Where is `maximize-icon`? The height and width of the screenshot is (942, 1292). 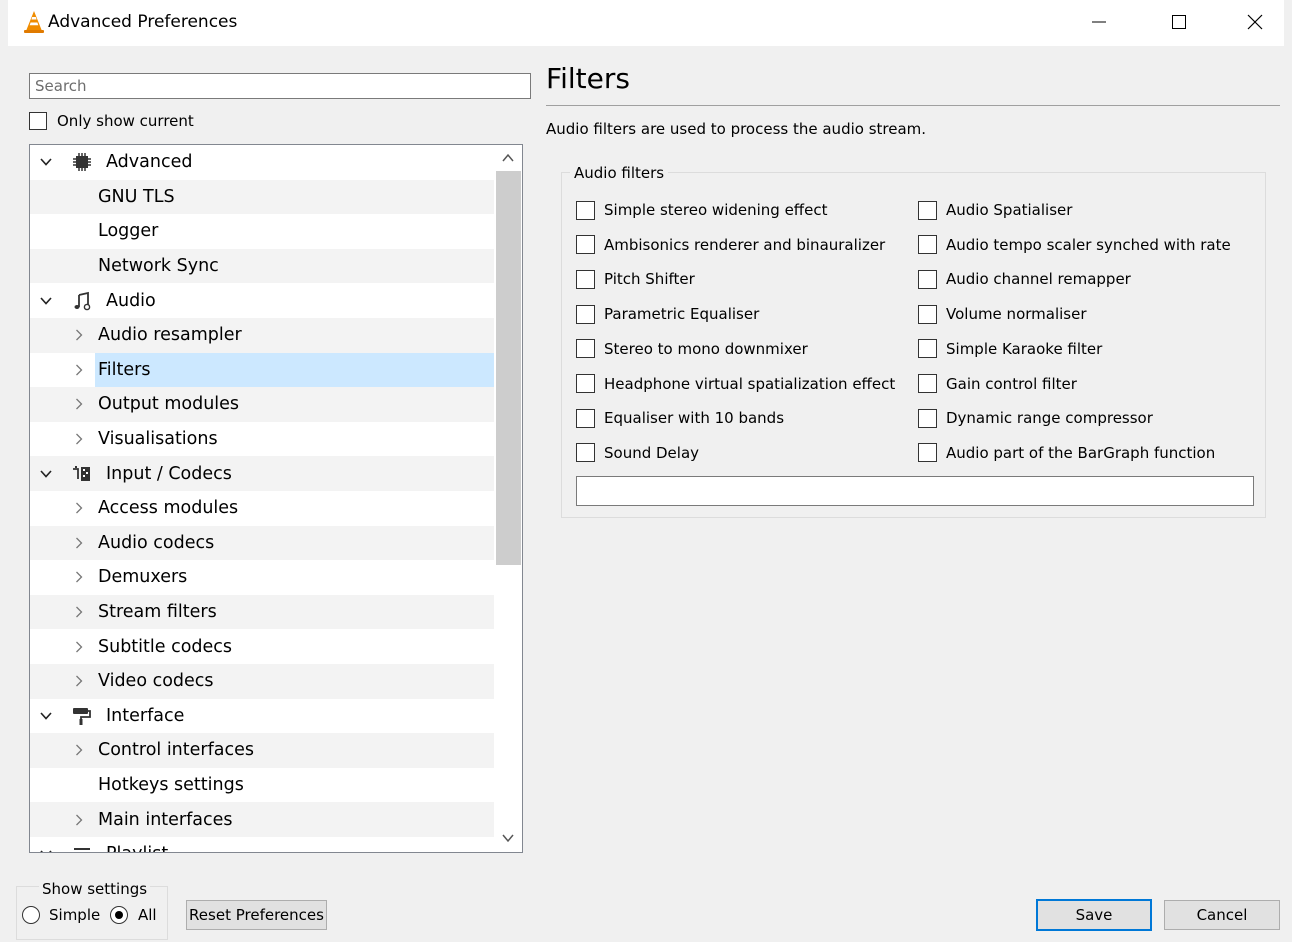 maximize-icon is located at coordinates (1179, 22).